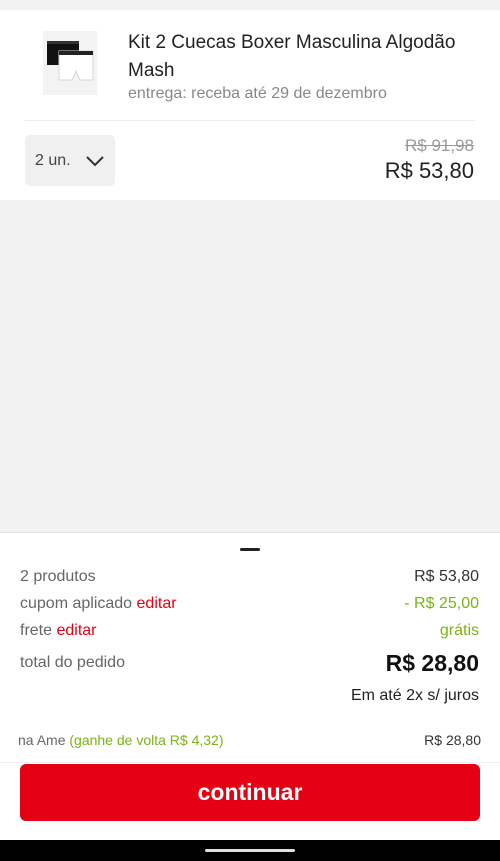  Describe the element at coordinates (76, 603) in the screenshot. I see `coupon-label: cupom aplicado` at that location.